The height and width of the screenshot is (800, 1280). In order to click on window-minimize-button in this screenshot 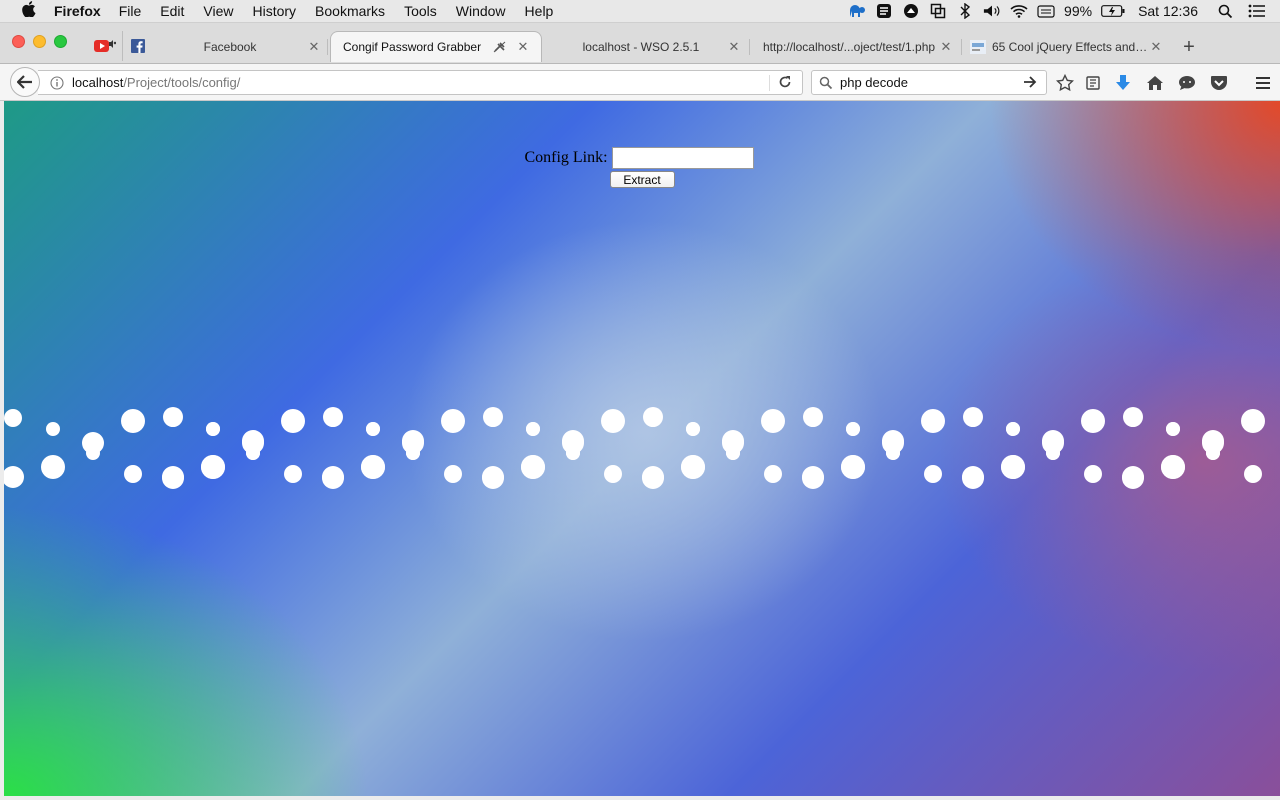, I will do `click(39, 41)`.